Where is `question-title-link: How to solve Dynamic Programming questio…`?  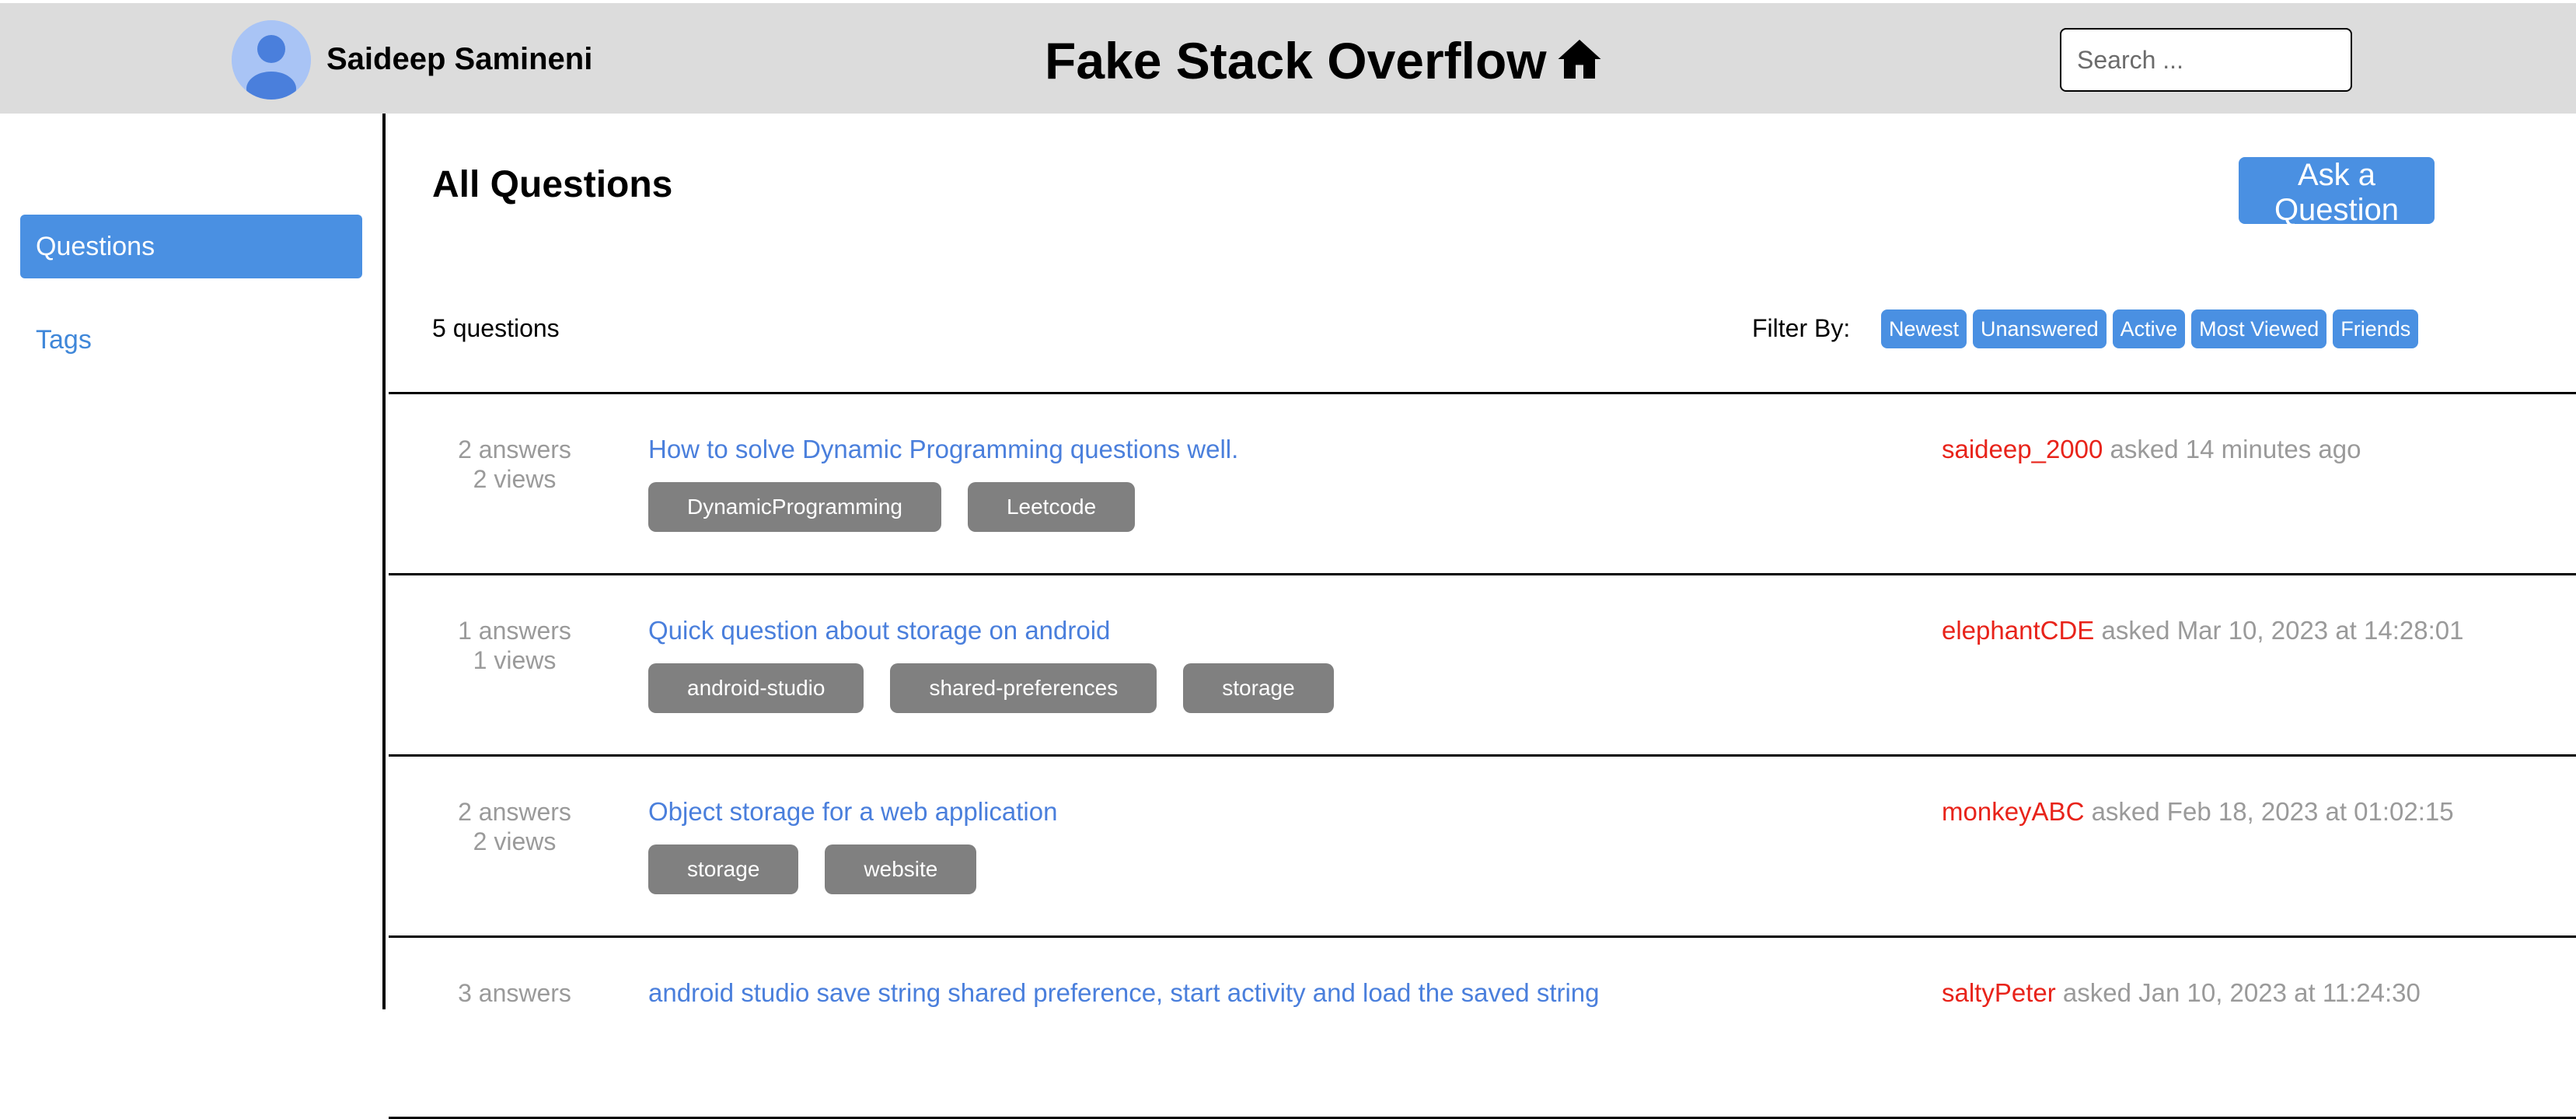 question-title-link: How to solve Dynamic Programming questio… is located at coordinates (943, 450).